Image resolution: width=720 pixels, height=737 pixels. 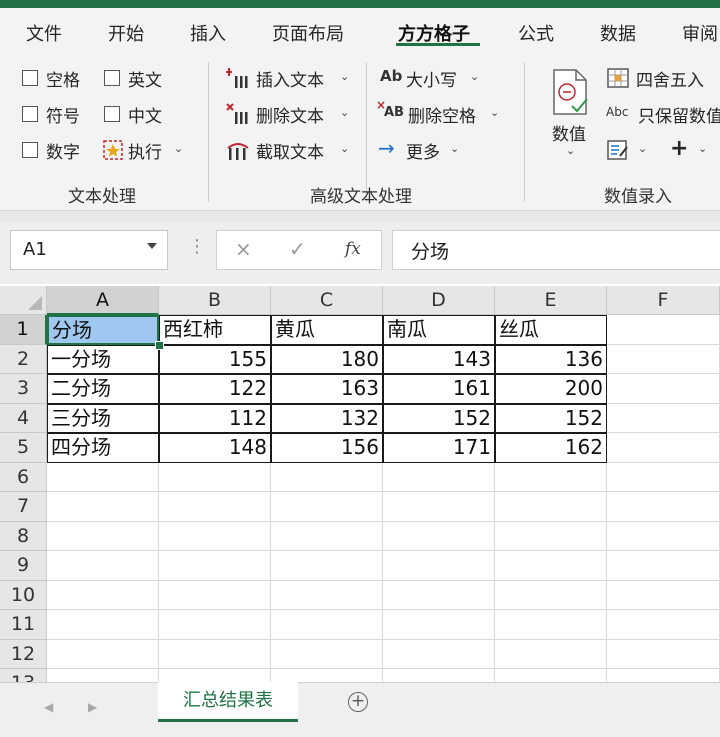 What do you see at coordinates (23, 625) in the screenshot?
I see `row-header-11: 11` at bounding box center [23, 625].